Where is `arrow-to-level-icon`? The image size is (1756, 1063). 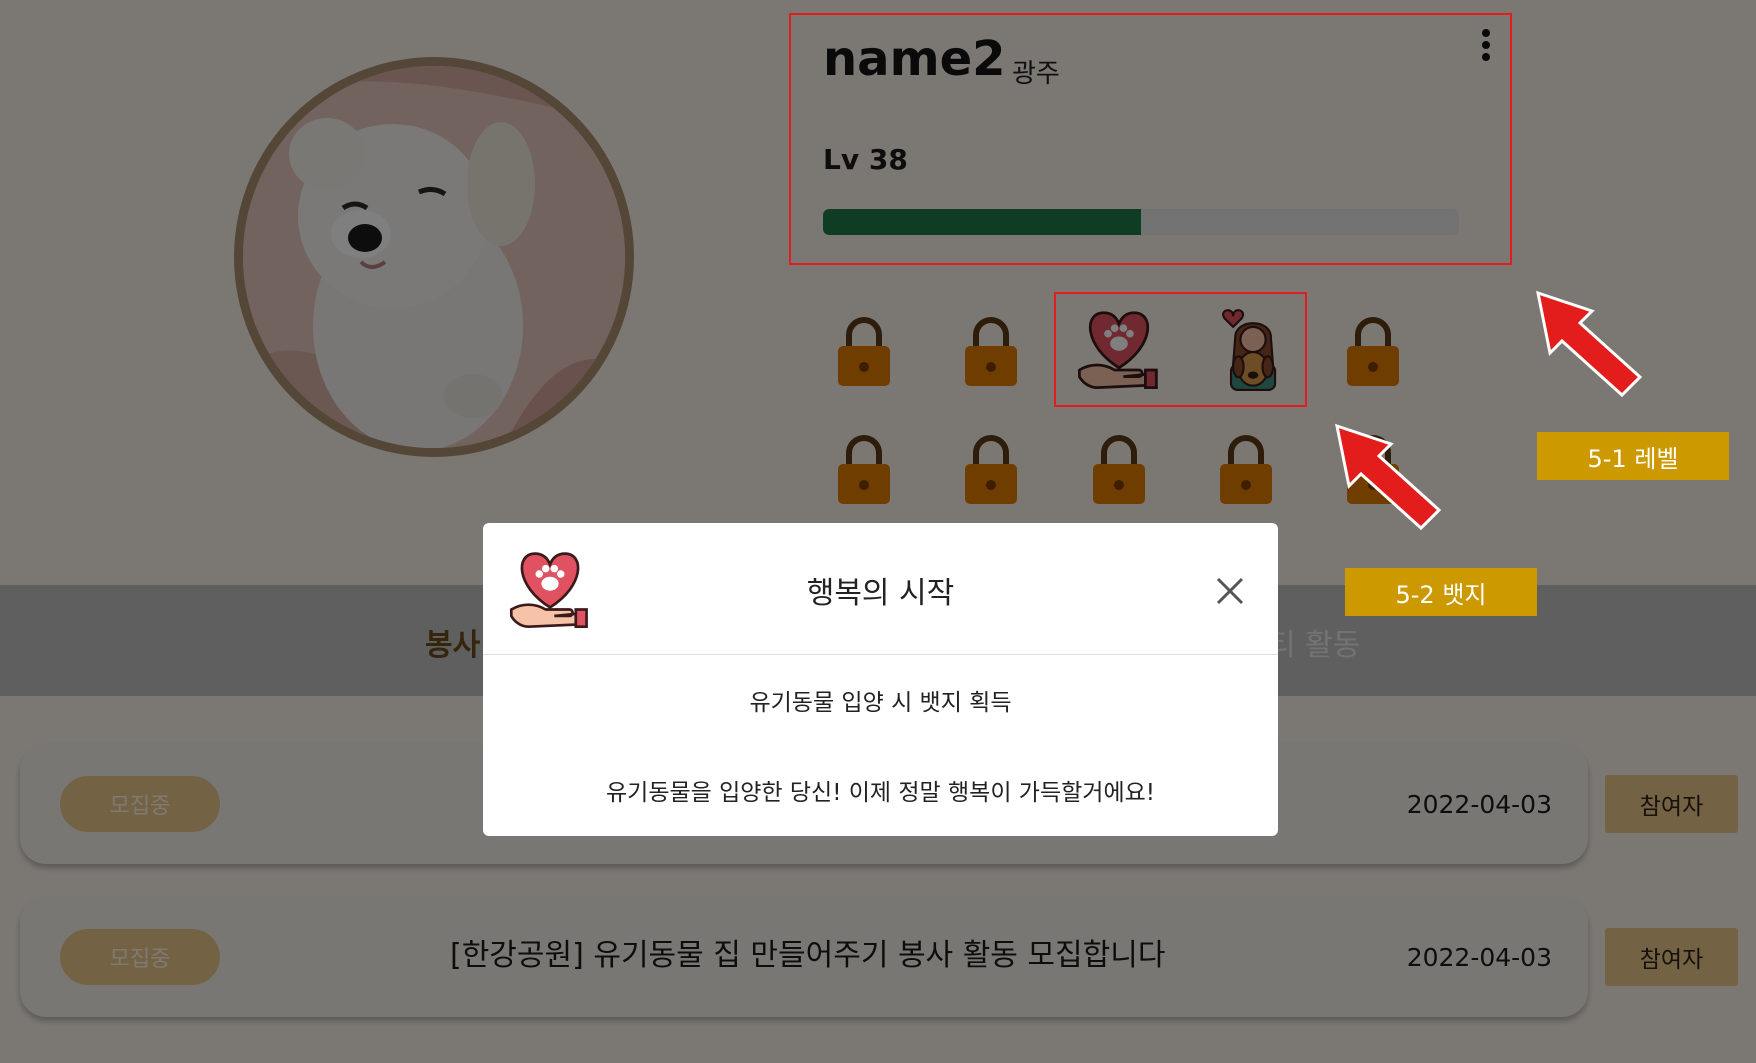
arrow-to-level-icon is located at coordinates (1589, 344).